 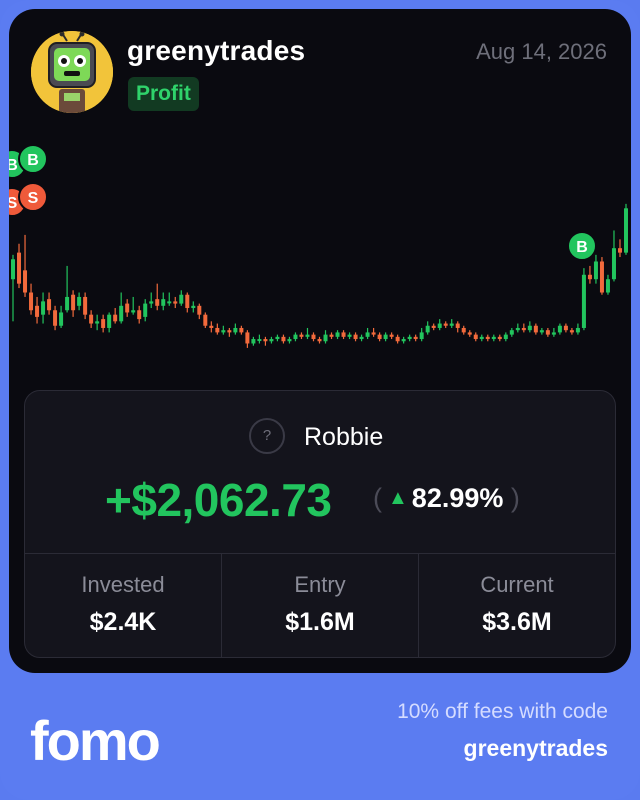 I want to click on token-row: ? Robbie, so click(x=320, y=437).